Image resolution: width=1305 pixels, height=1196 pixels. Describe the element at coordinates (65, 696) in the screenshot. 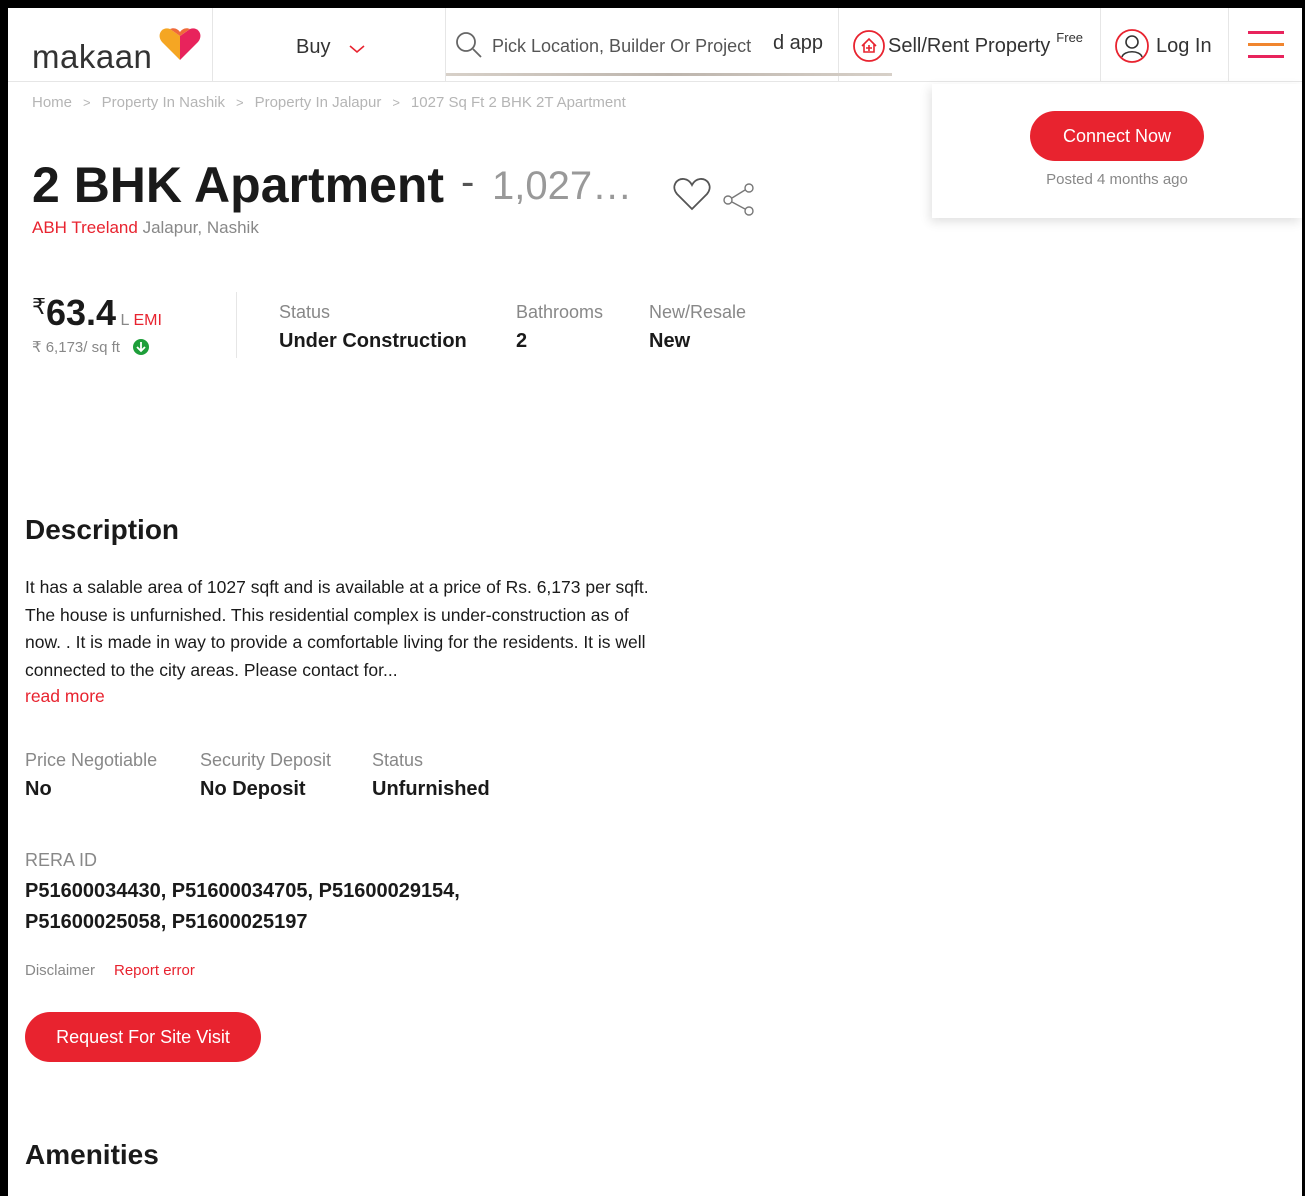

I see `read-more-link: read more` at that location.